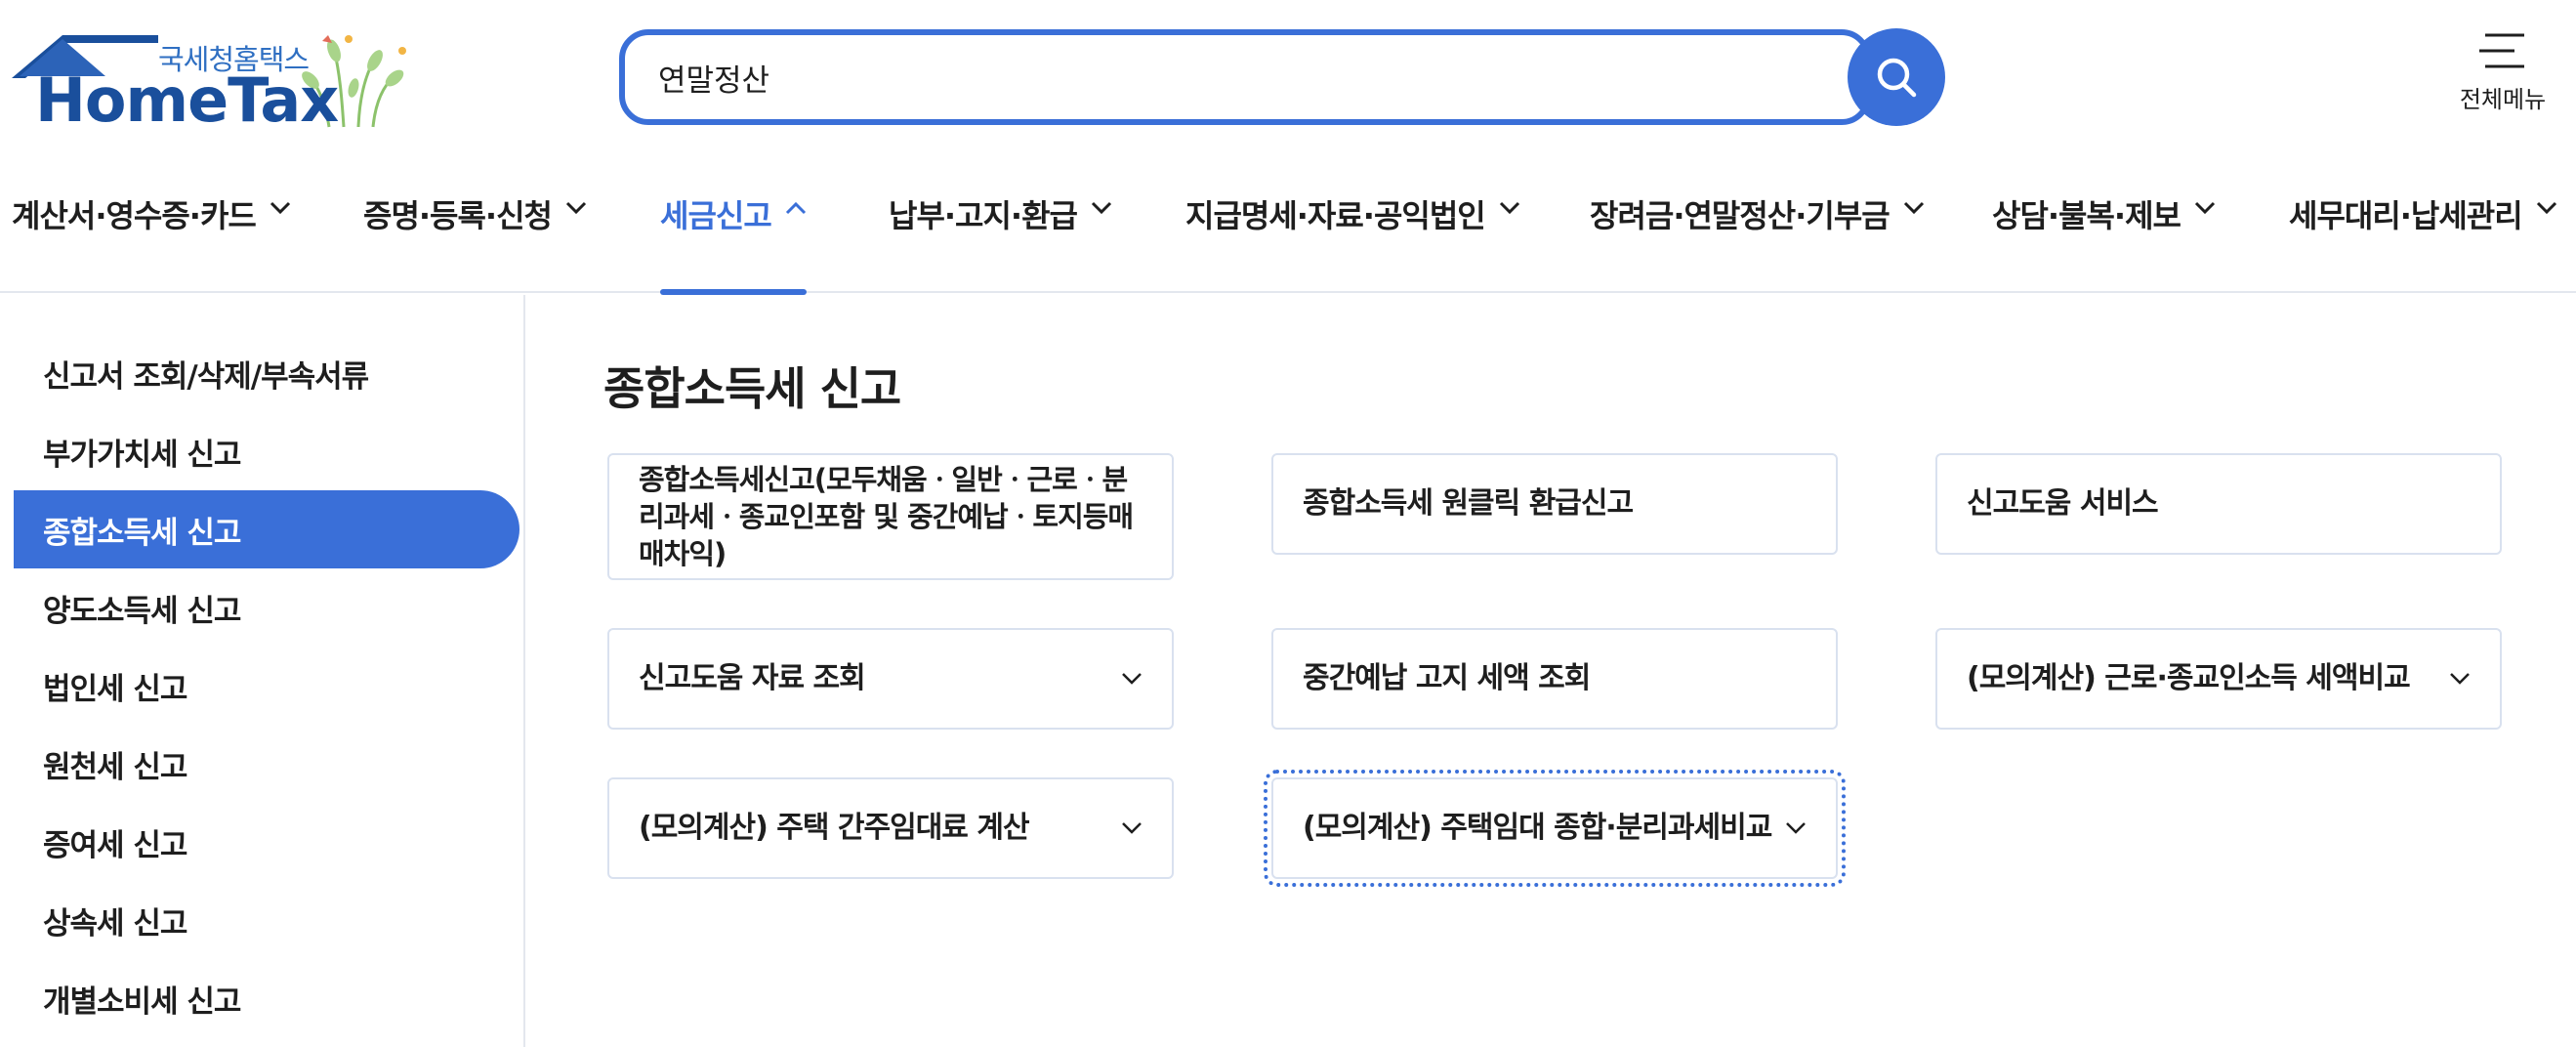  What do you see at coordinates (267, 842) in the screenshot?
I see `sidebar-item-gift-tax: 증여세 신고` at bounding box center [267, 842].